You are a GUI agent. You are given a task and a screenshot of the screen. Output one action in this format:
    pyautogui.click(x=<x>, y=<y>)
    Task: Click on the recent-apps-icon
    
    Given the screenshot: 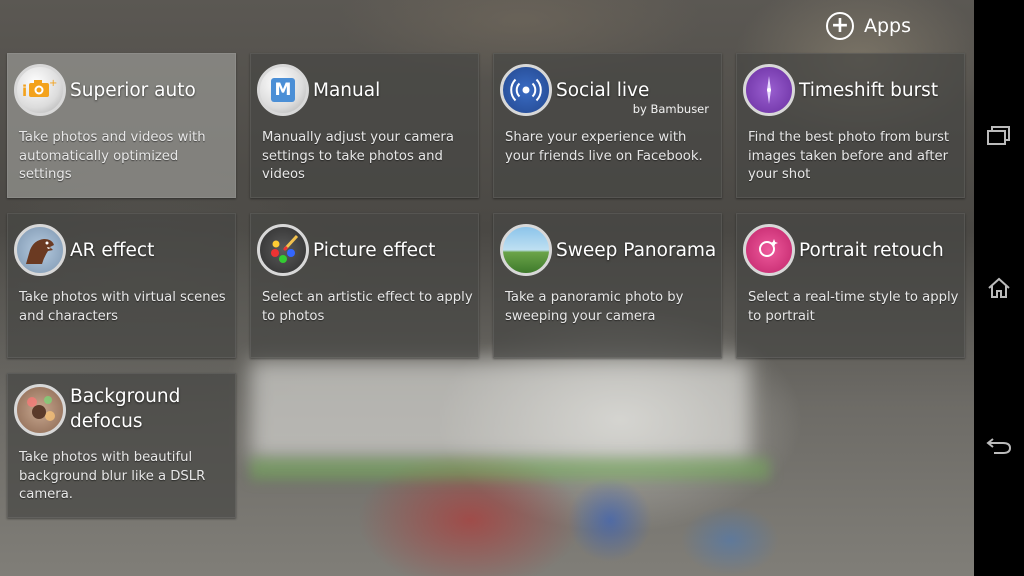 What is the action you would take?
    pyautogui.click(x=998, y=135)
    